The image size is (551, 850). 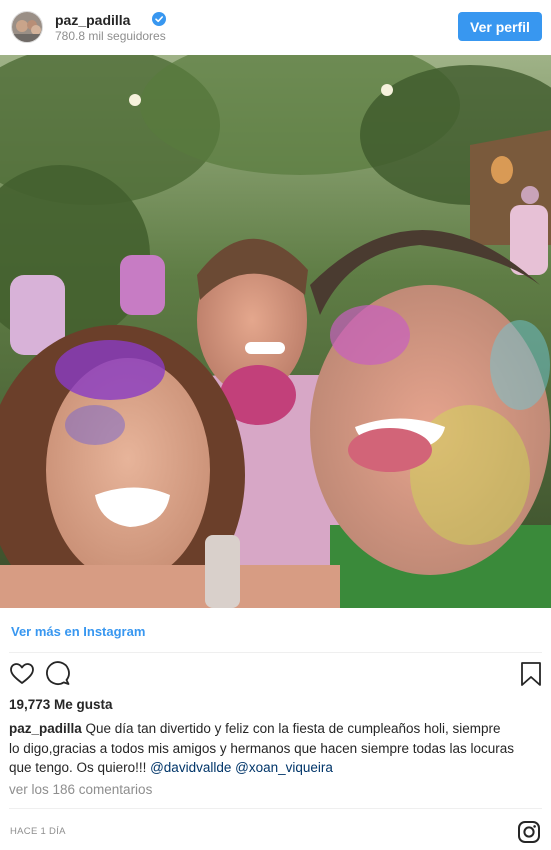 I want to click on follower-count: 780.8 mil seguidores, so click(x=110, y=36).